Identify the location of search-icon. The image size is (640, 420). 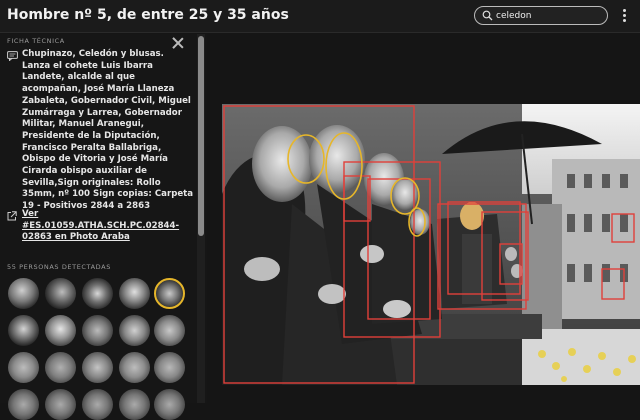
(487, 15).